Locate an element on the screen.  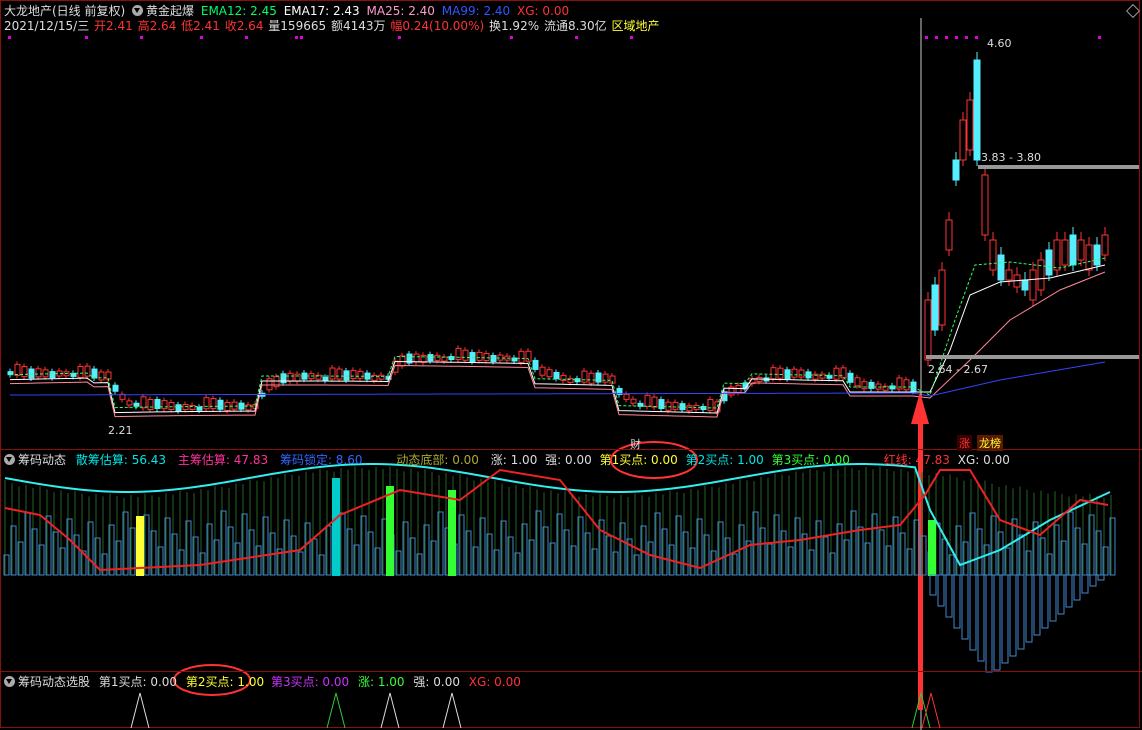
panel3-dropdown-icon is located at coordinates (9, 681).